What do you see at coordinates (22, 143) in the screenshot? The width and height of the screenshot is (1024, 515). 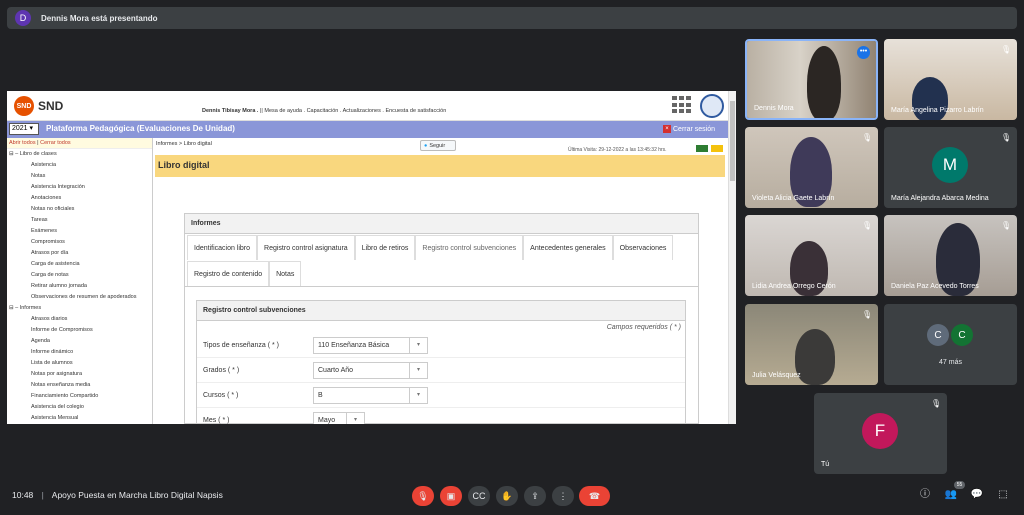 I see `open-all-link: Abrir todos` at bounding box center [22, 143].